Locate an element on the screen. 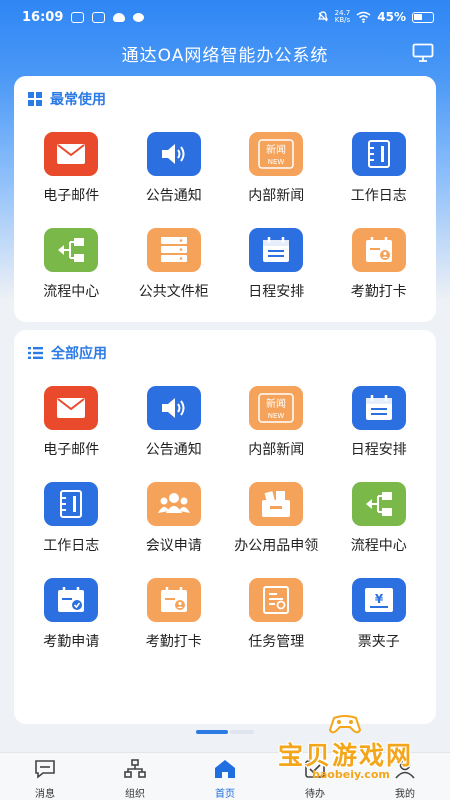 The width and height of the screenshot is (450, 800). frequent-app-tile: 流程中心 is located at coordinates (71, 266).